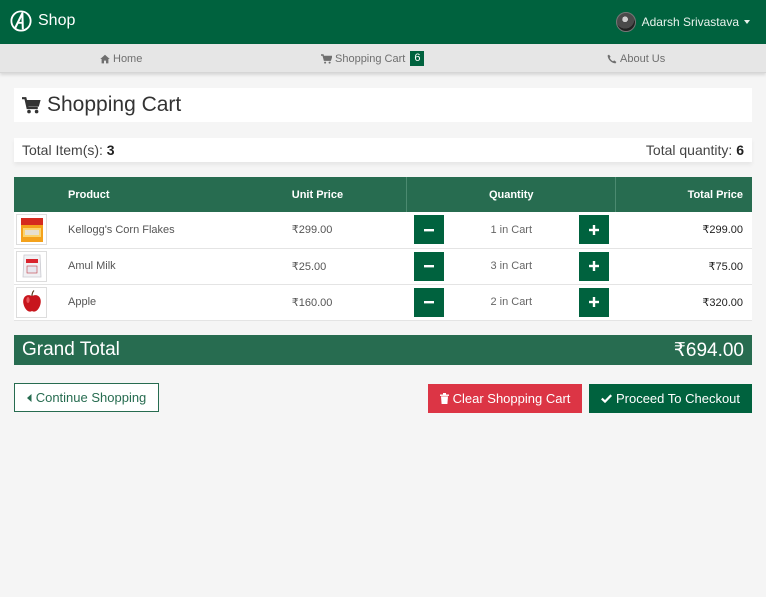 The height and width of the screenshot is (597, 766). What do you see at coordinates (511, 398) in the screenshot?
I see `clear-cart-label: Clear Shopping Cart` at bounding box center [511, 398].